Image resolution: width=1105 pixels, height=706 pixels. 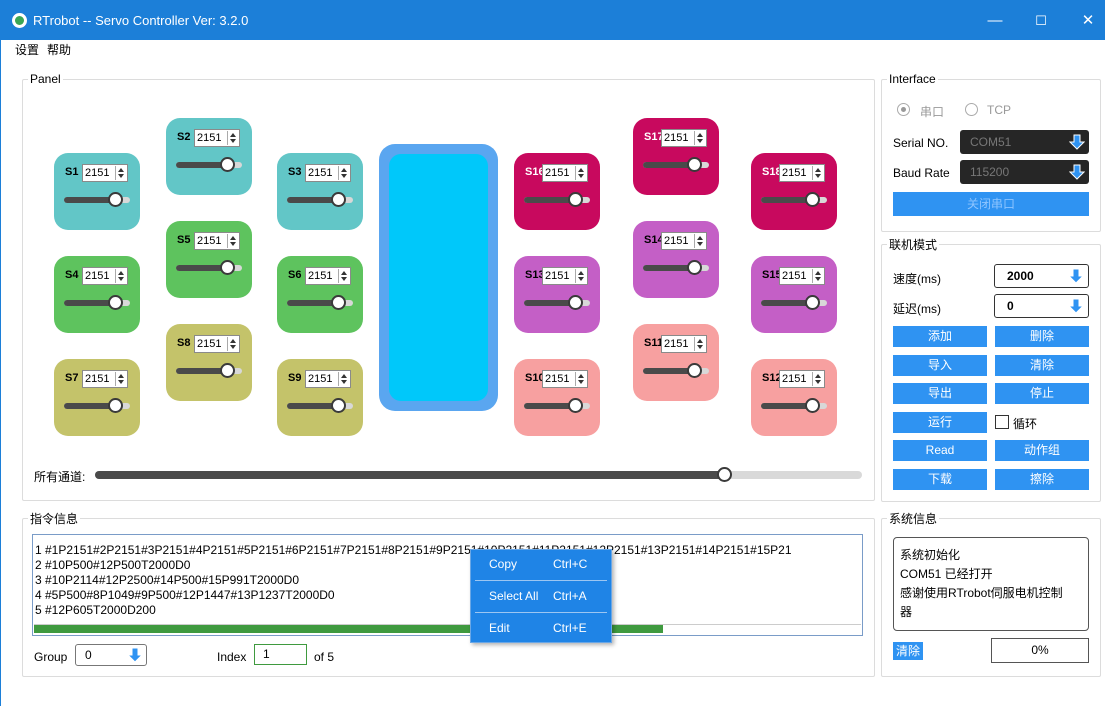 What do you see at coordinates (1041, 21) in the screenshot?
I see `maximize-button: ☐` at bounding box center [1041, 21].